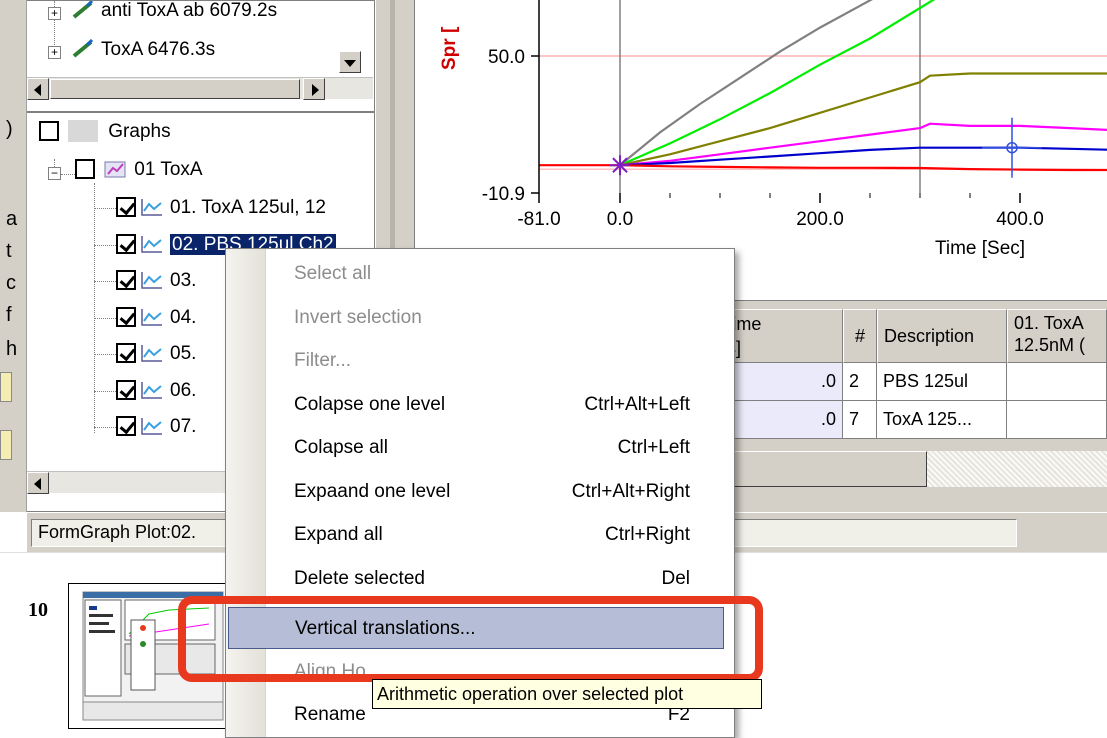 This screenshot has width=1107, height=738. I want to click on dropdown-button, so click(350, 62).